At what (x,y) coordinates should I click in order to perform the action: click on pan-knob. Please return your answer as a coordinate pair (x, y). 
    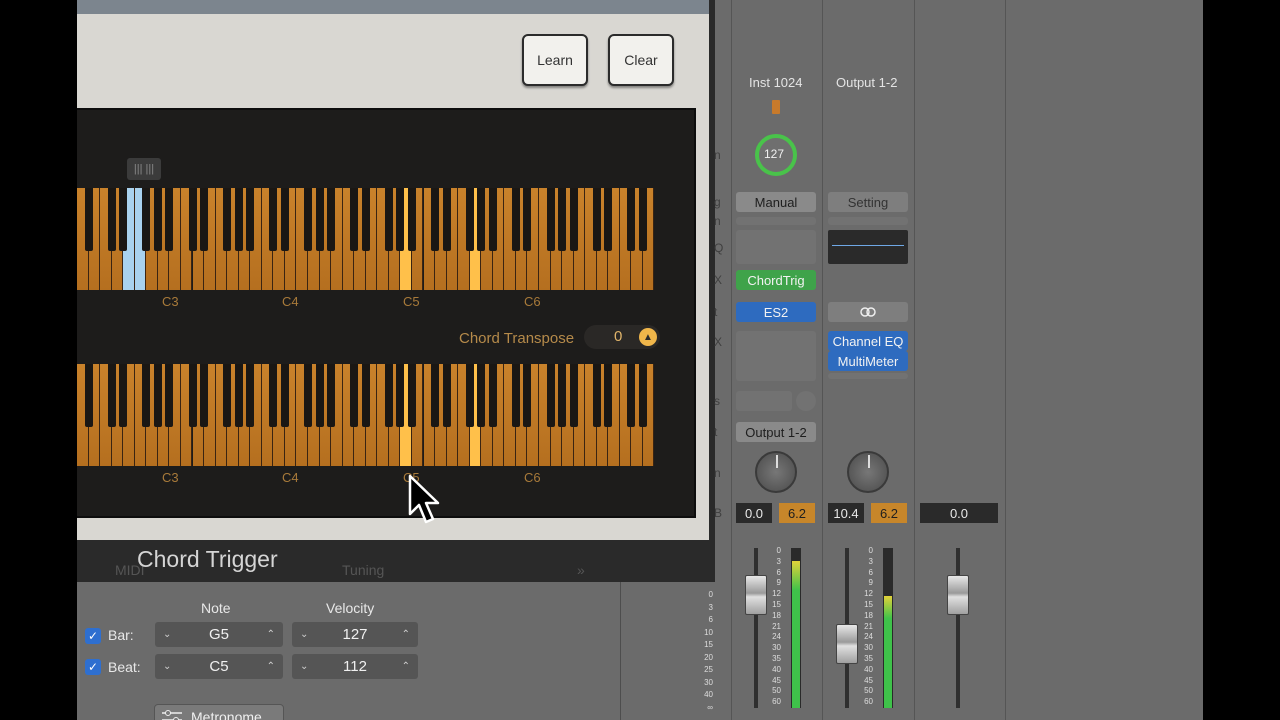
    Looking at the image, I should click on (868, 472).